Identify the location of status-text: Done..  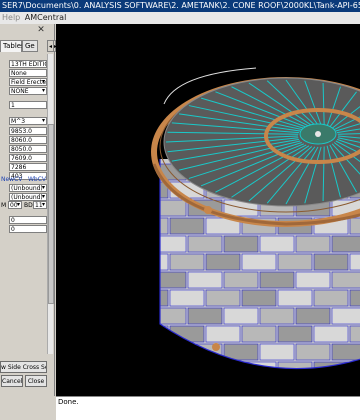
(68, 402).